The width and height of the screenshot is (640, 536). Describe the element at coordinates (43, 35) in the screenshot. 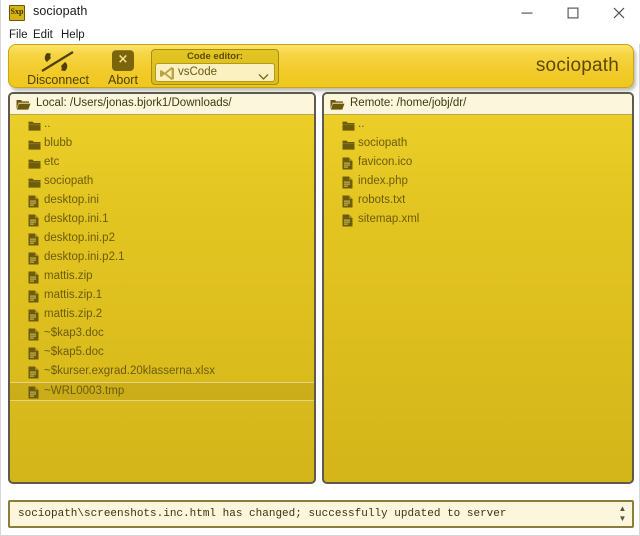

I see `menu-item-edit: Edit` at that location.